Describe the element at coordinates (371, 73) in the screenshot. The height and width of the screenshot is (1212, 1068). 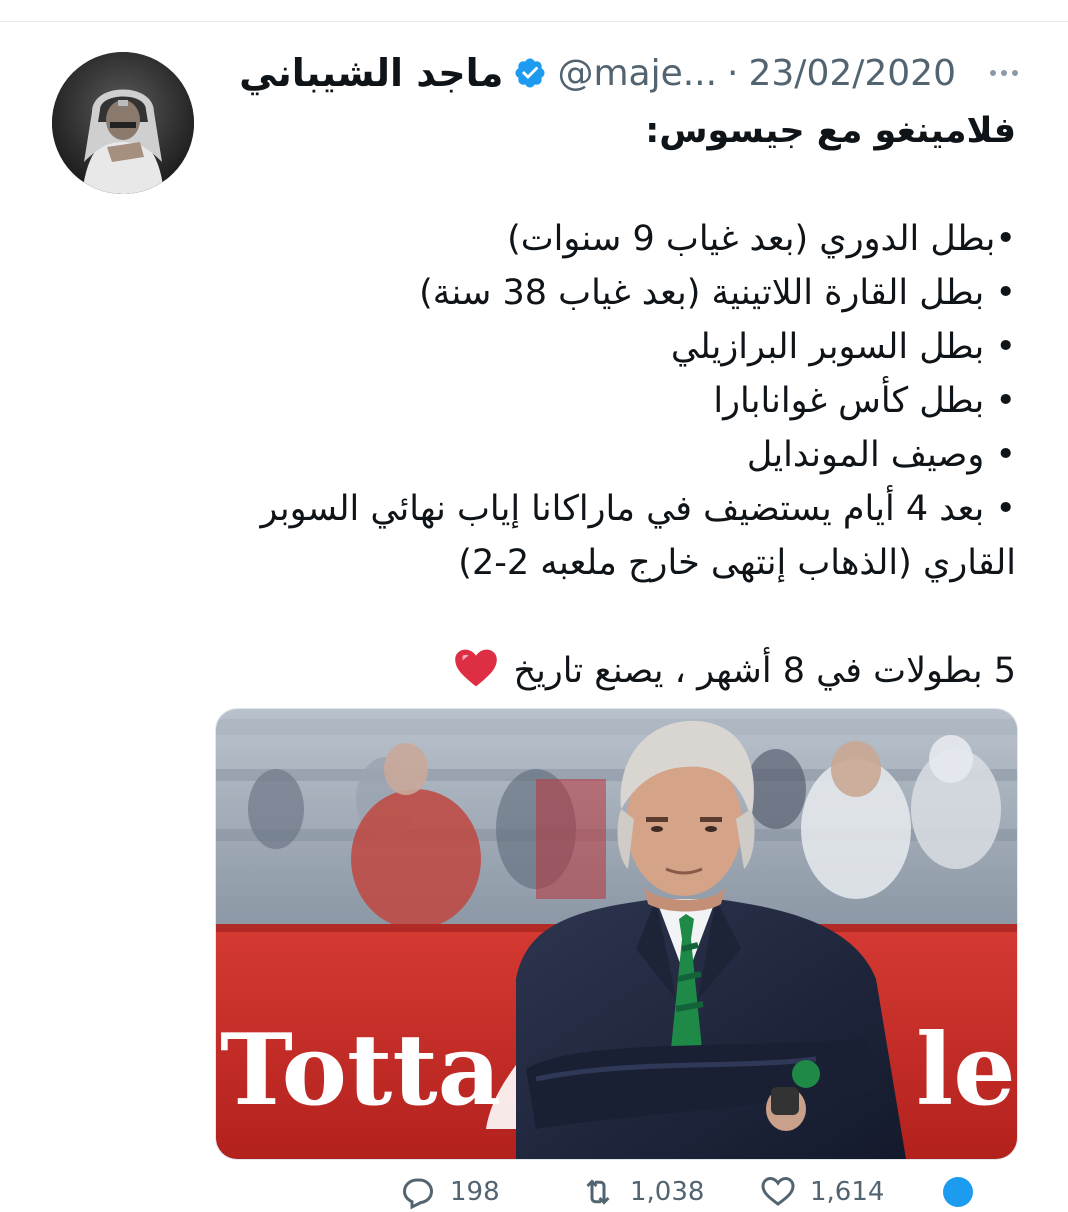
I see `author-name: ماجد الشيباني` at that location.